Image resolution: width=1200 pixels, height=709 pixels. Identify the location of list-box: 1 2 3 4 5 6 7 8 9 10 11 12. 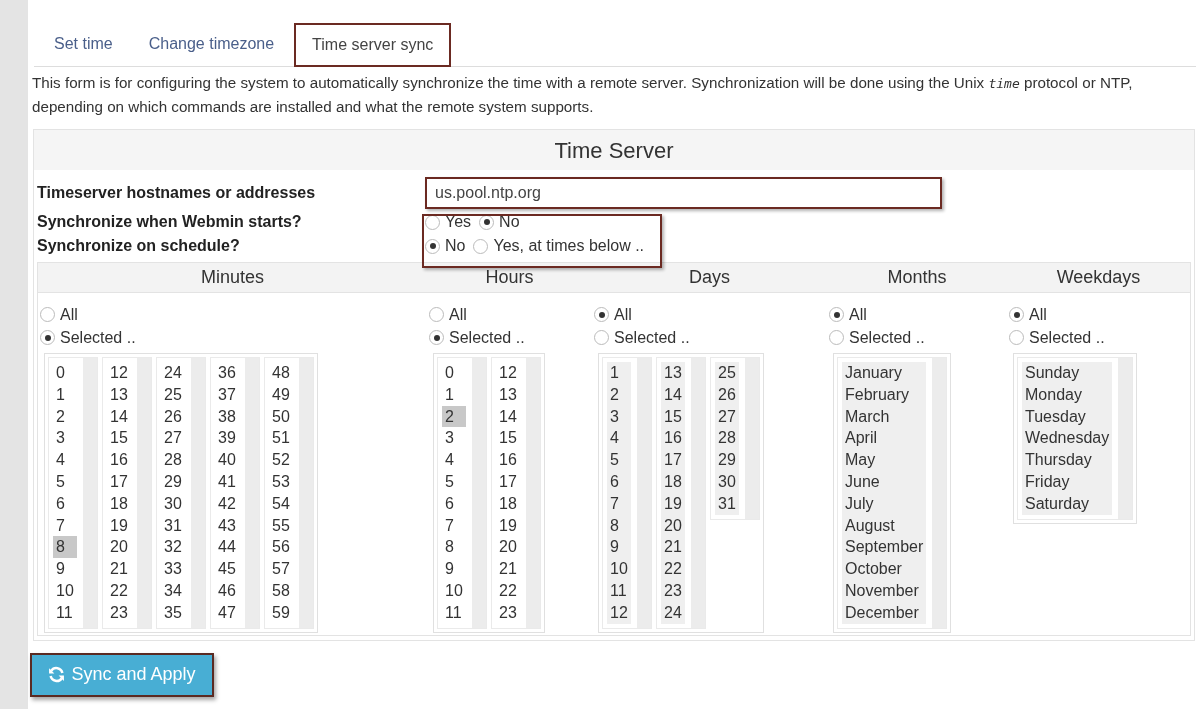
(627, 493).